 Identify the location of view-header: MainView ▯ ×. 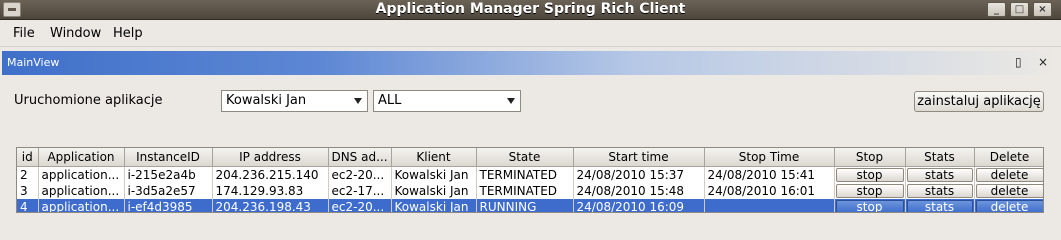
(529, 63).